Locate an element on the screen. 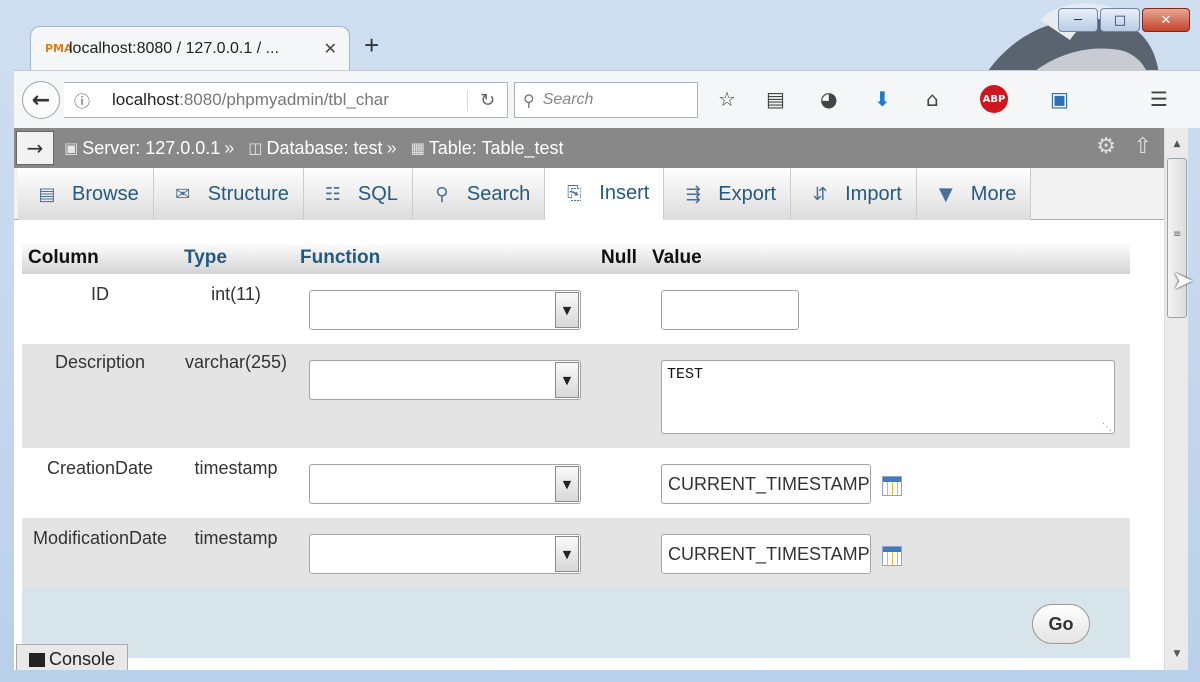  download-icon: ⬇ is located at coordinates (882, 99).